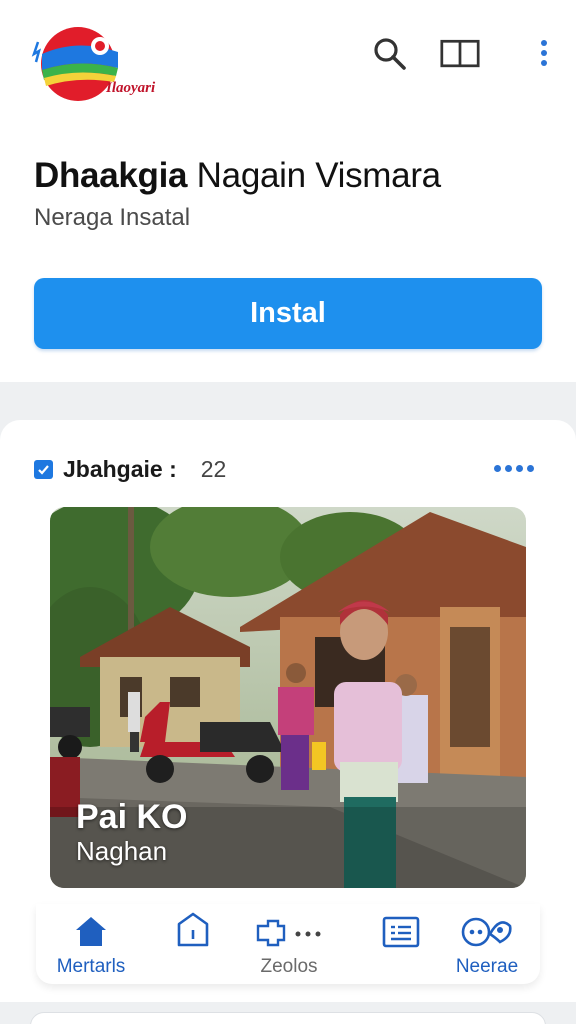 The width and height of the screenshot is (576, 1024). Describe the element at coordinates (288, 1018) in the screenshot. I see `next-card-edge` at that location.